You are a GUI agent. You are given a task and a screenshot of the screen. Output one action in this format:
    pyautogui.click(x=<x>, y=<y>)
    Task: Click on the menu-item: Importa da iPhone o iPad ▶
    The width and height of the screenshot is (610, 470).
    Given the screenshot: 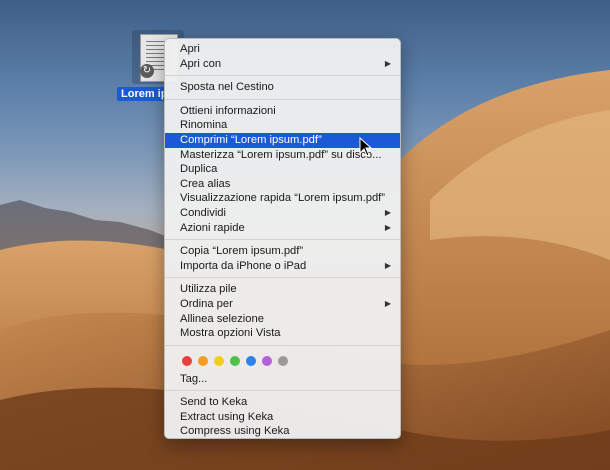 What is the action you would take?
    pyautogui.click(x=282, y=266)
    